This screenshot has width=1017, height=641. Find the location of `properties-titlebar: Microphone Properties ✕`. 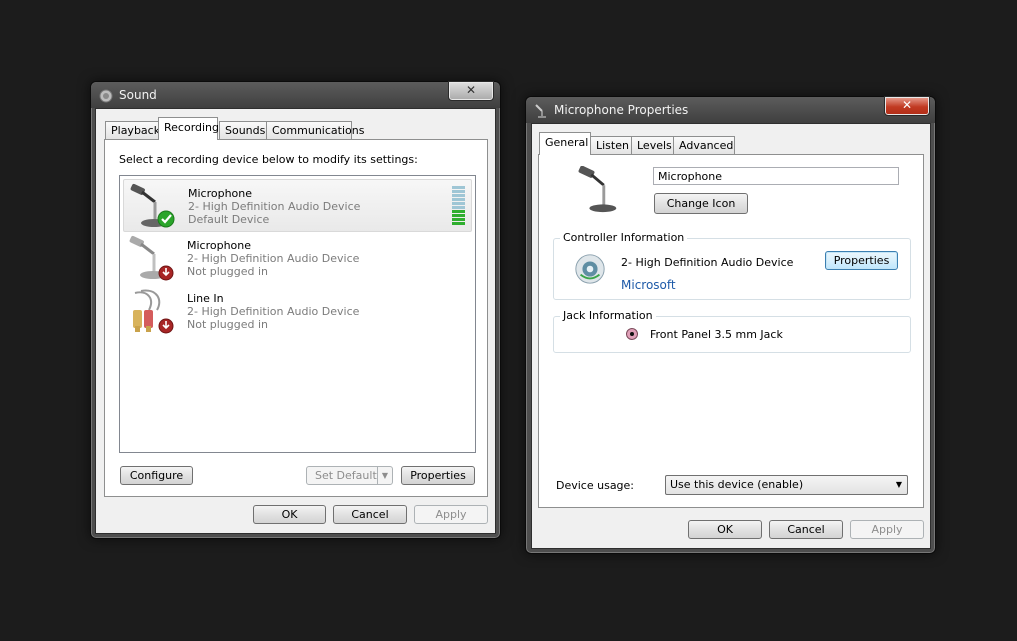

properties-titlebar: Microphone Properties ✕ is located at coordinates (730, 109).